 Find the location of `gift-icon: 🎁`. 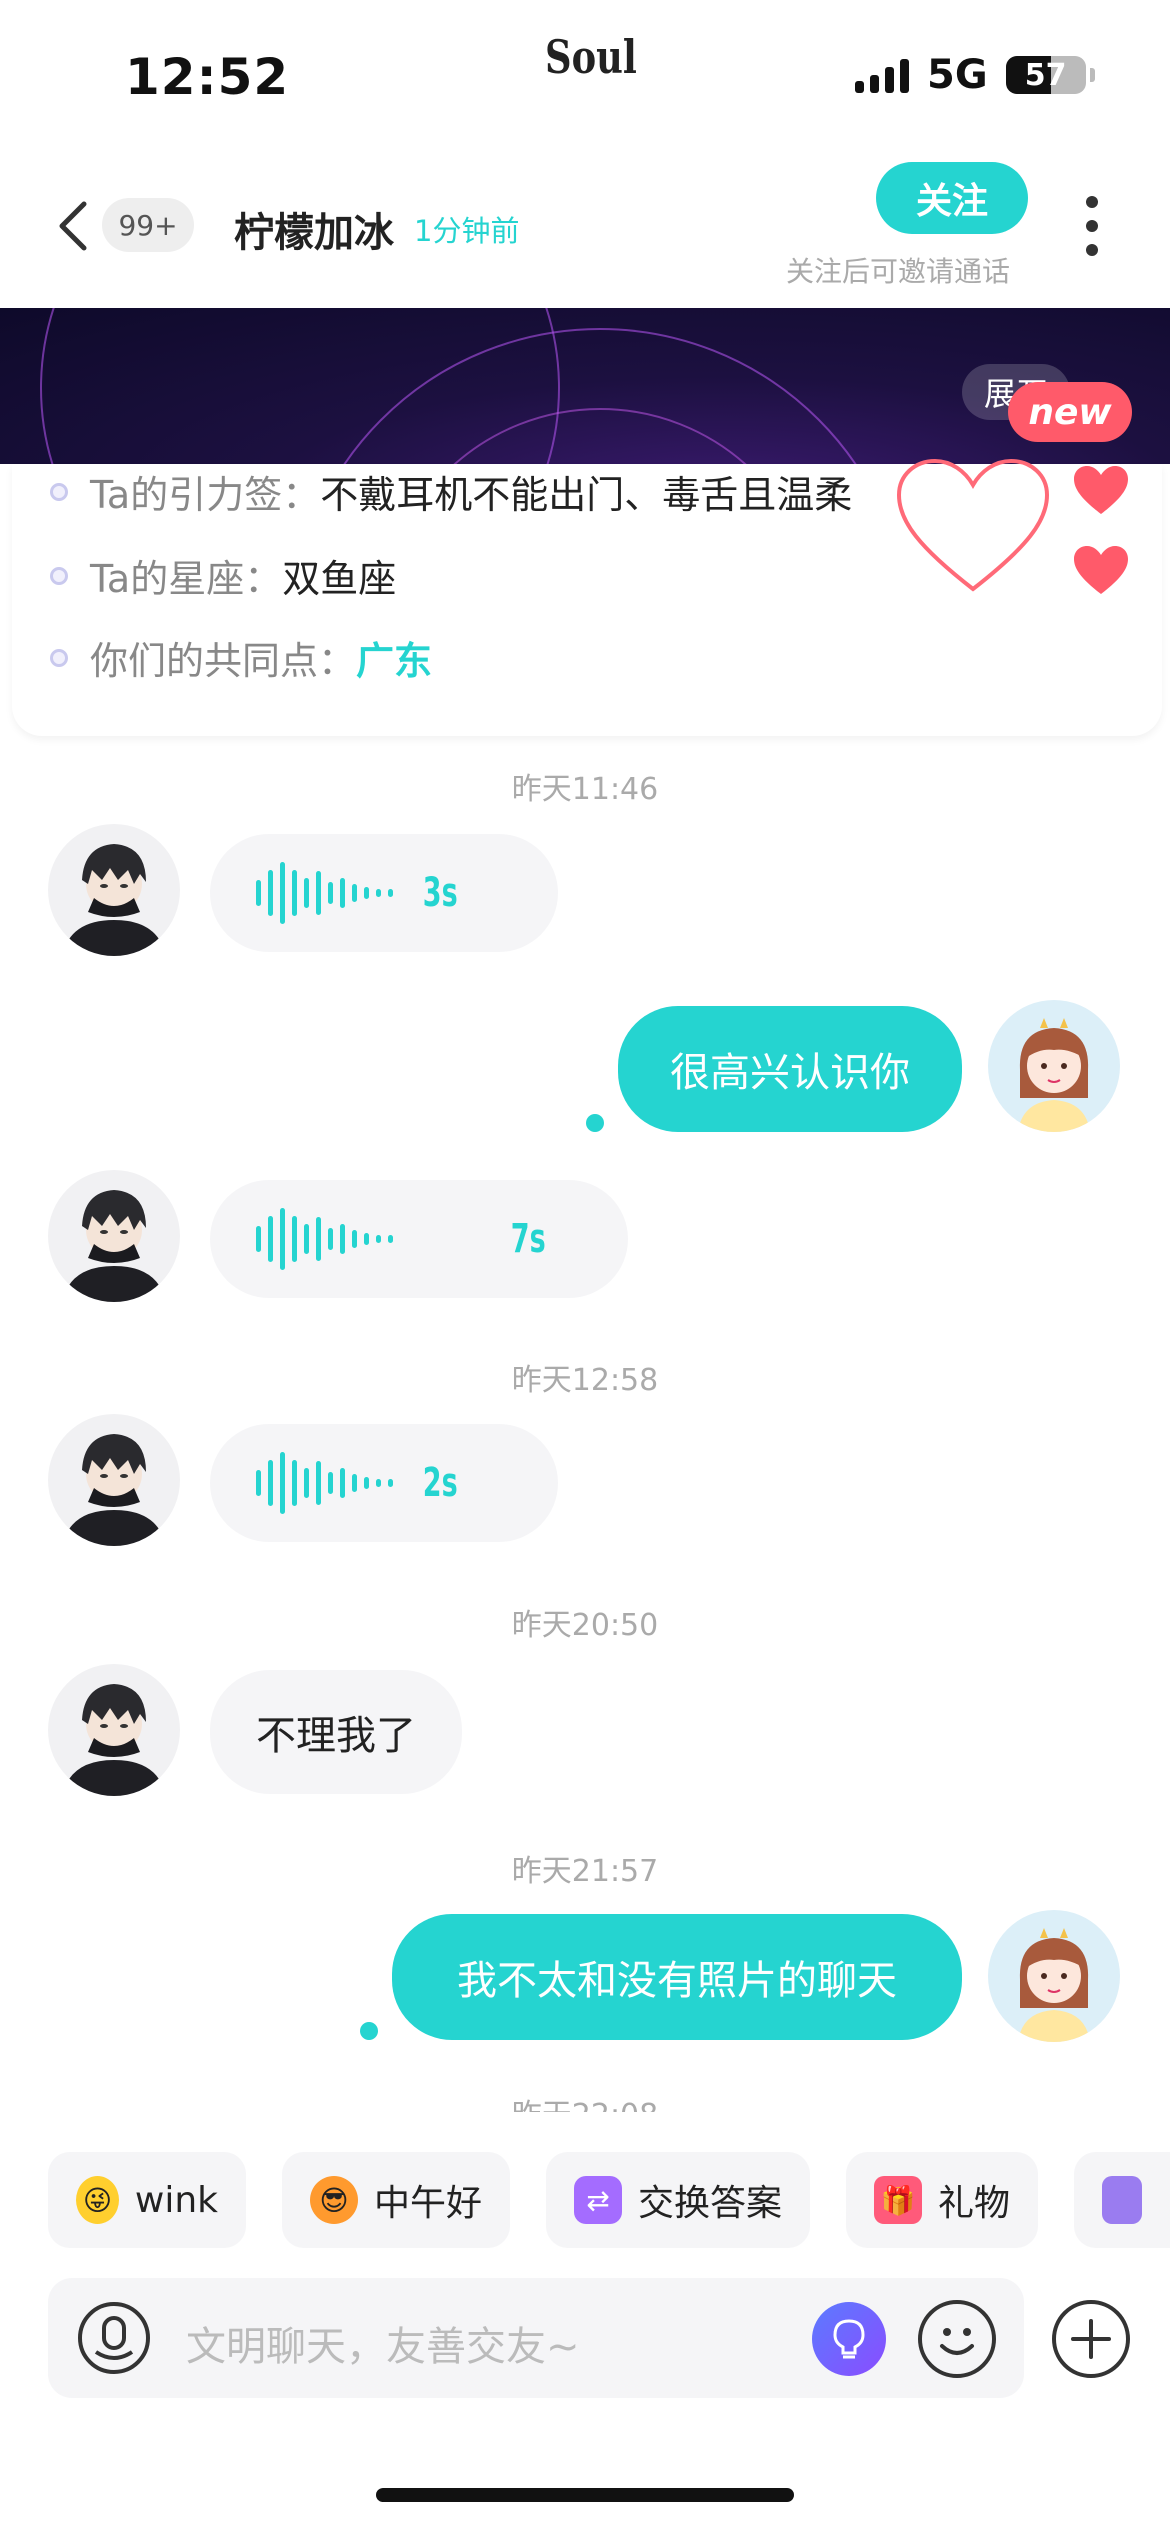

gift-icon: 🎁 is located at coordinates (898, 2200).